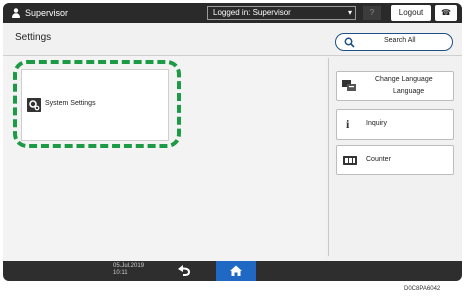 Image resolution: width=464 pixels, height=297 pixels. I want to click on search-all-label: Search All, so click(400, 40).